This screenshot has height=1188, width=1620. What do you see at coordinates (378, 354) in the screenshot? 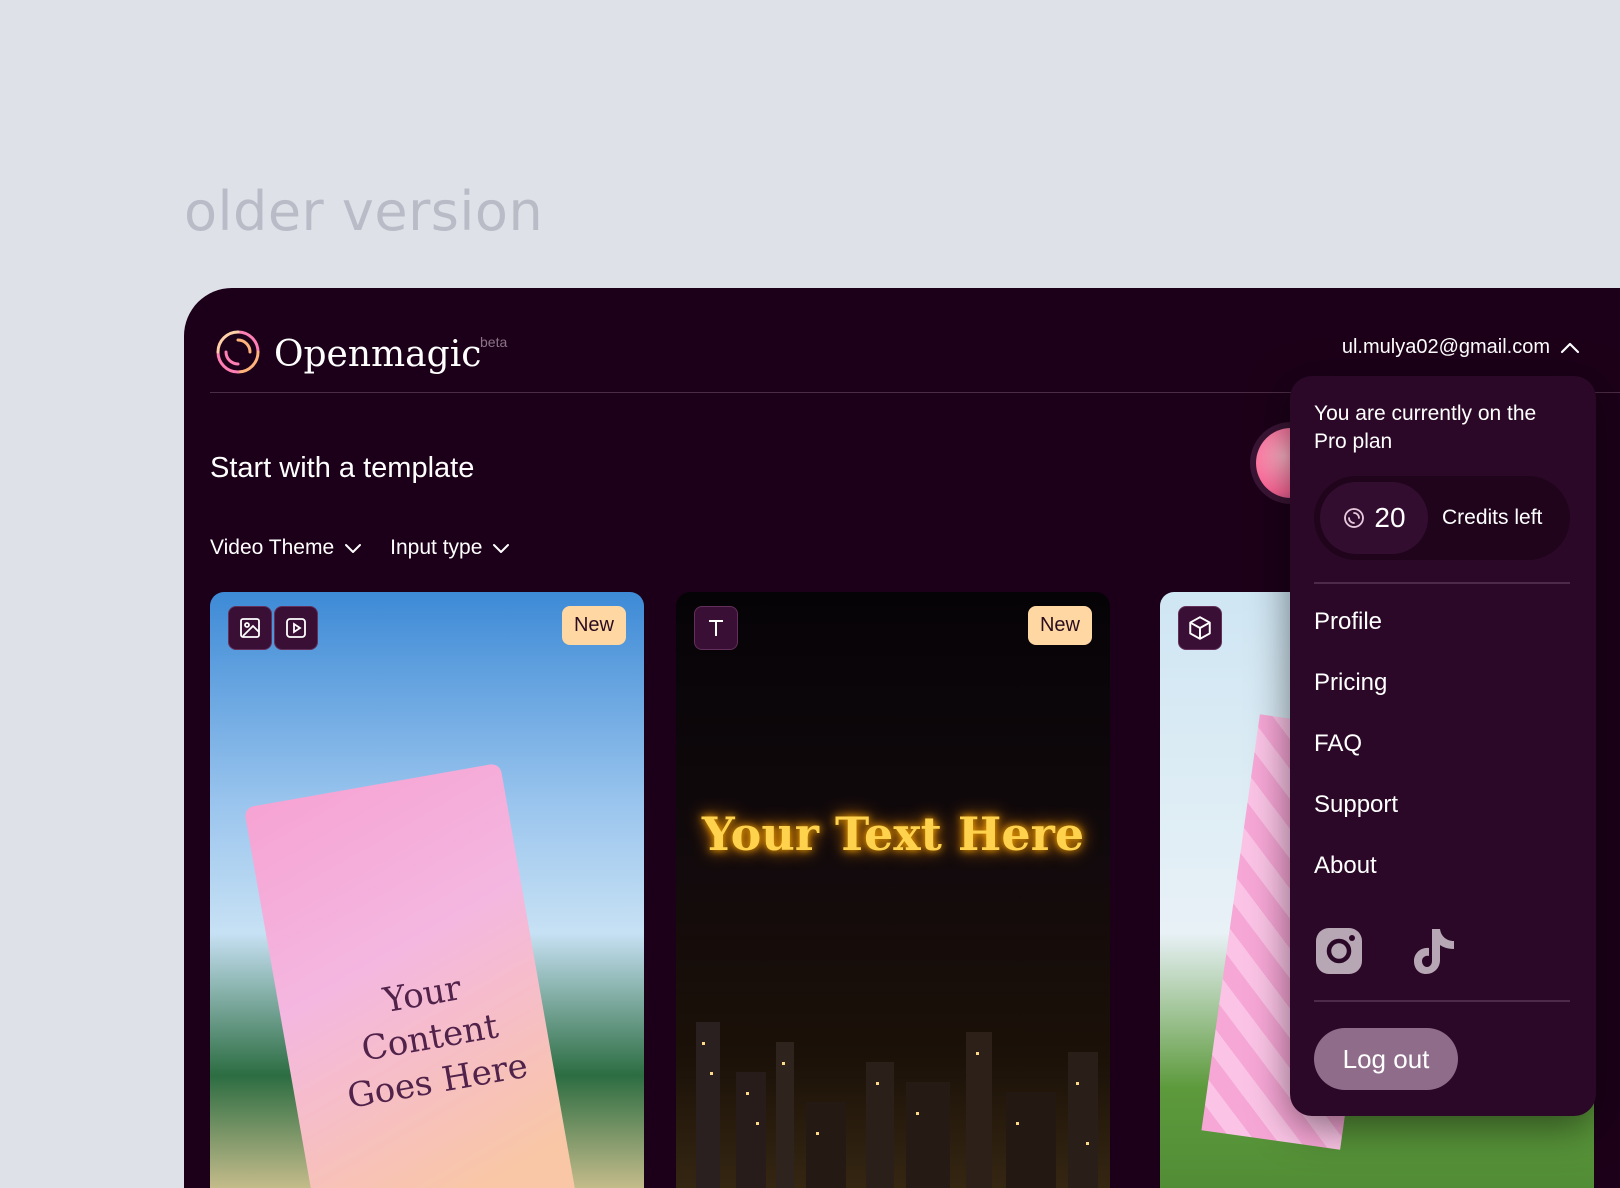
I see `brand-name: Openmagic` at bounding box center [378, 354].